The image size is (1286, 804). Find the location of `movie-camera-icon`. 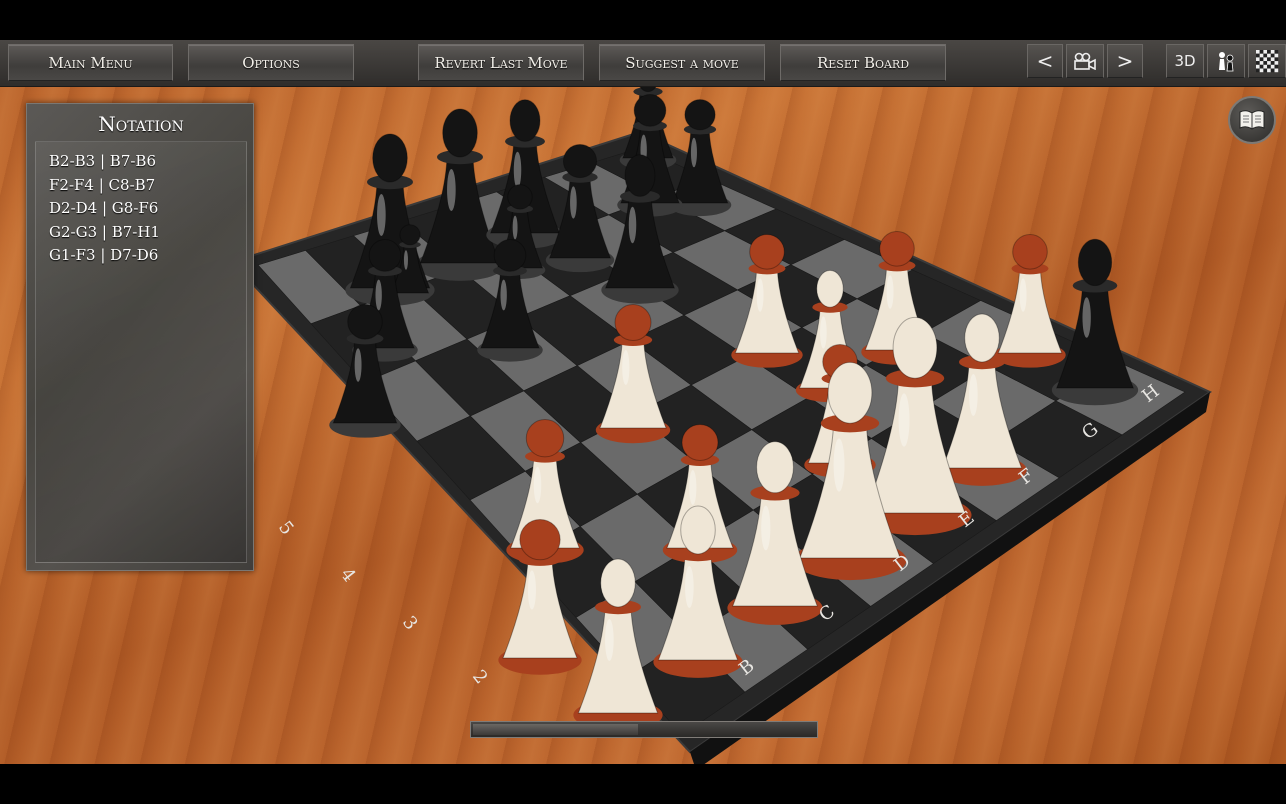

movie-camera-icon is located at coordinates (1085, 61).